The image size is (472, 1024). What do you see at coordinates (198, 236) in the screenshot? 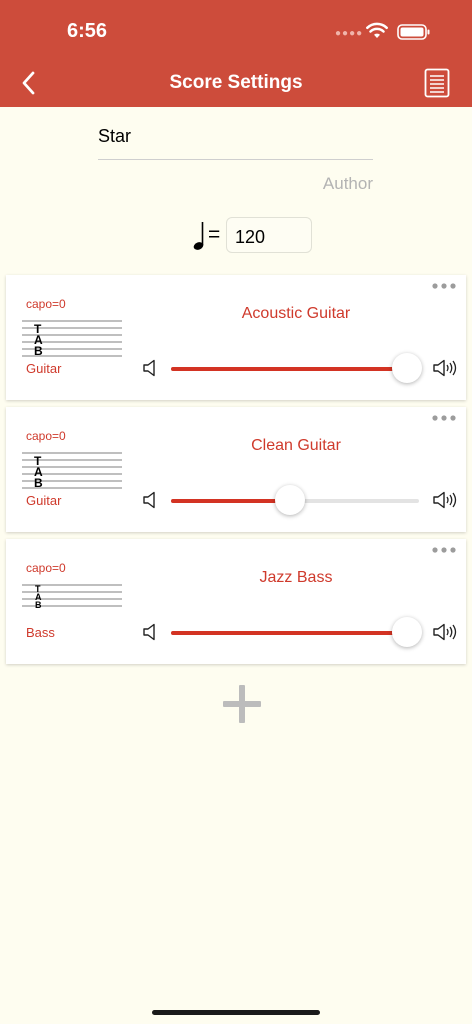
I see `quarter-note-icon` at bounding box center [198, 236].